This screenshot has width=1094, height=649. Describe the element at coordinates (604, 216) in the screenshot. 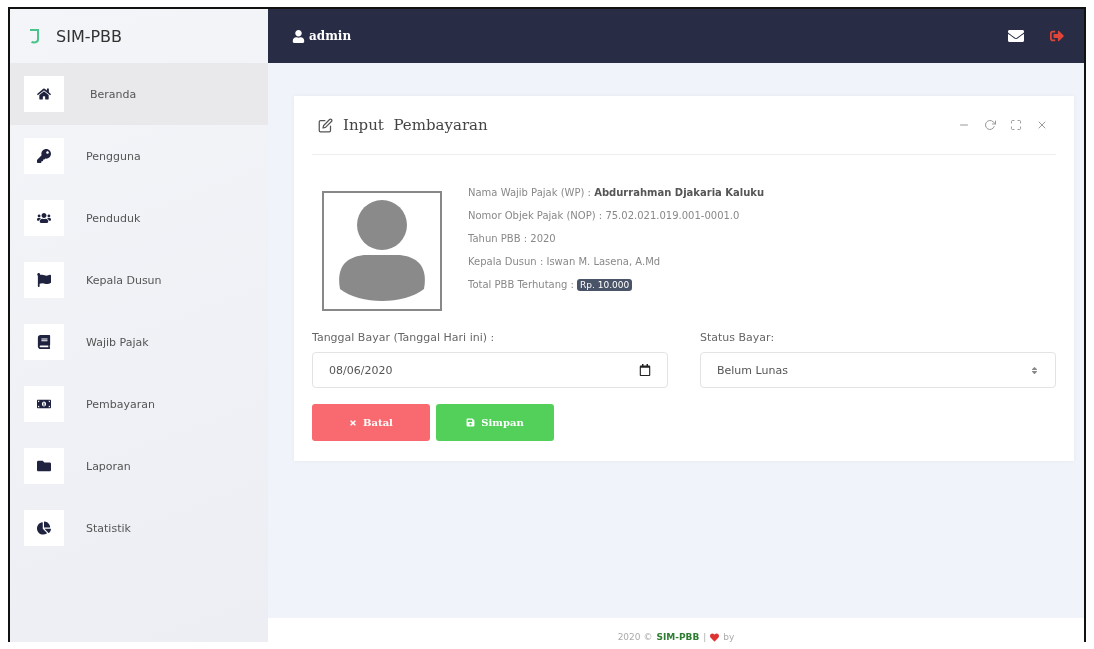

I see `info-line: Nomor Objek Pajak (NOP) : 75.02.021.019.001-0001.0` at that location.